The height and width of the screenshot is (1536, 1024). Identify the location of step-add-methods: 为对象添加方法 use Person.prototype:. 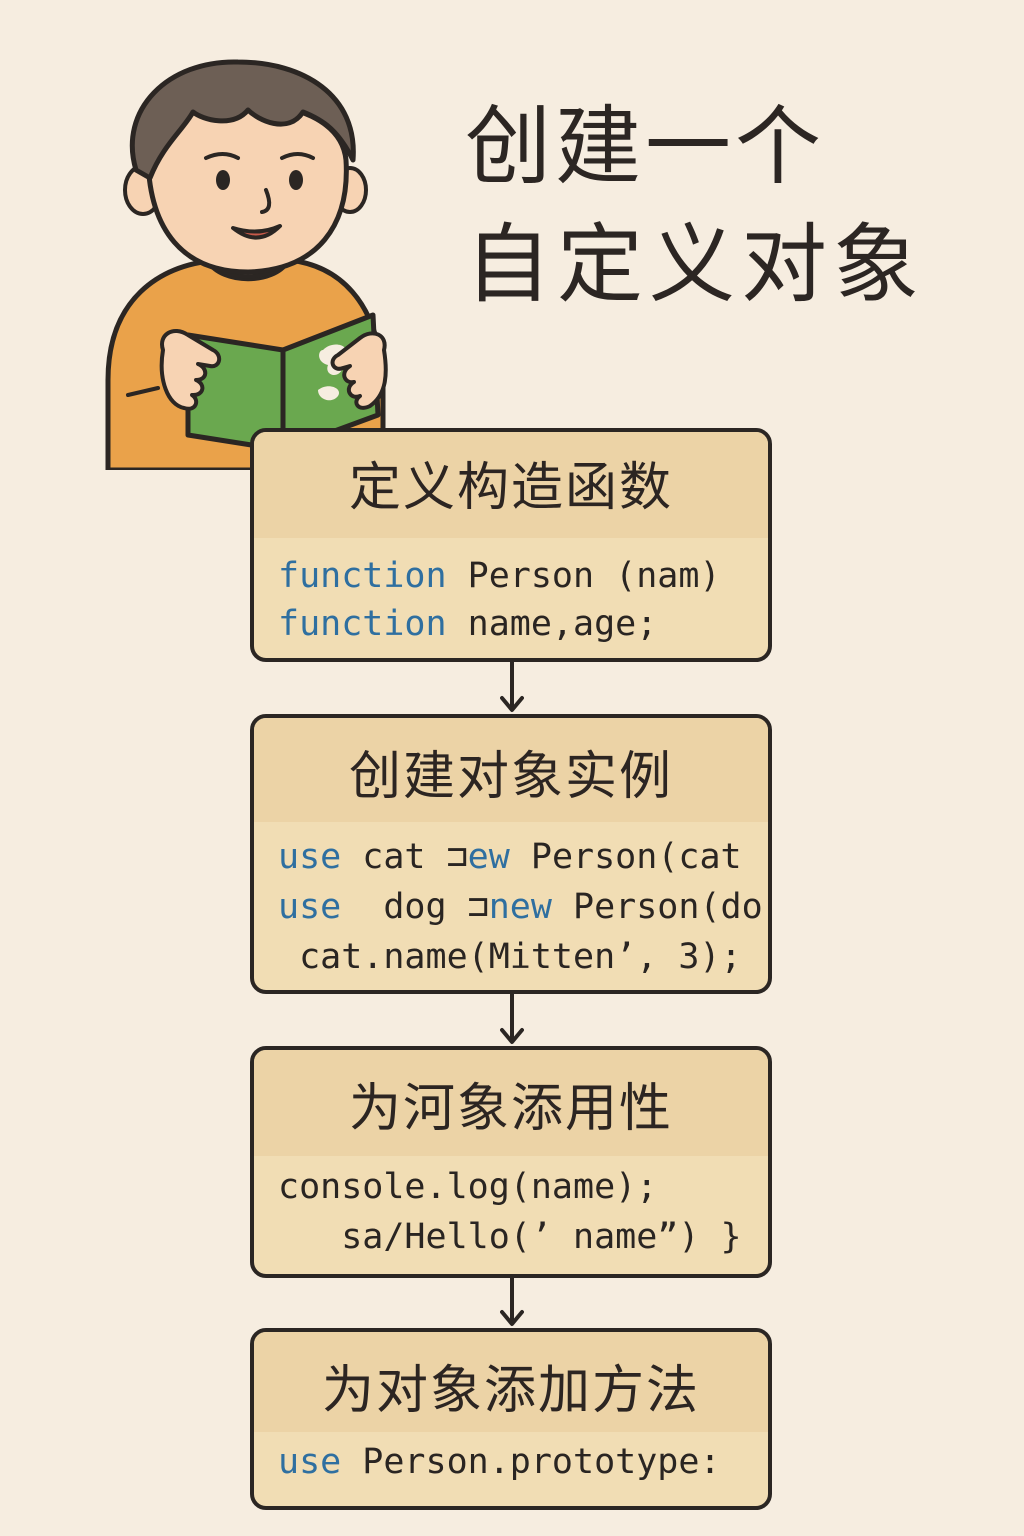
(511, 1419).